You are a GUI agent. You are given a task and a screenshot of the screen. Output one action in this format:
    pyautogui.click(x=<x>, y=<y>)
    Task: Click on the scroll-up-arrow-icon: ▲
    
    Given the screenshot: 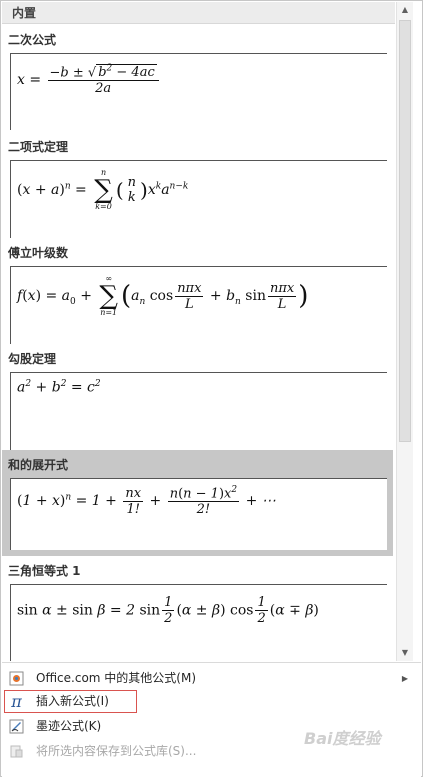 What is the action you would take?
    pyautogui.click(x=405, y=10)
    